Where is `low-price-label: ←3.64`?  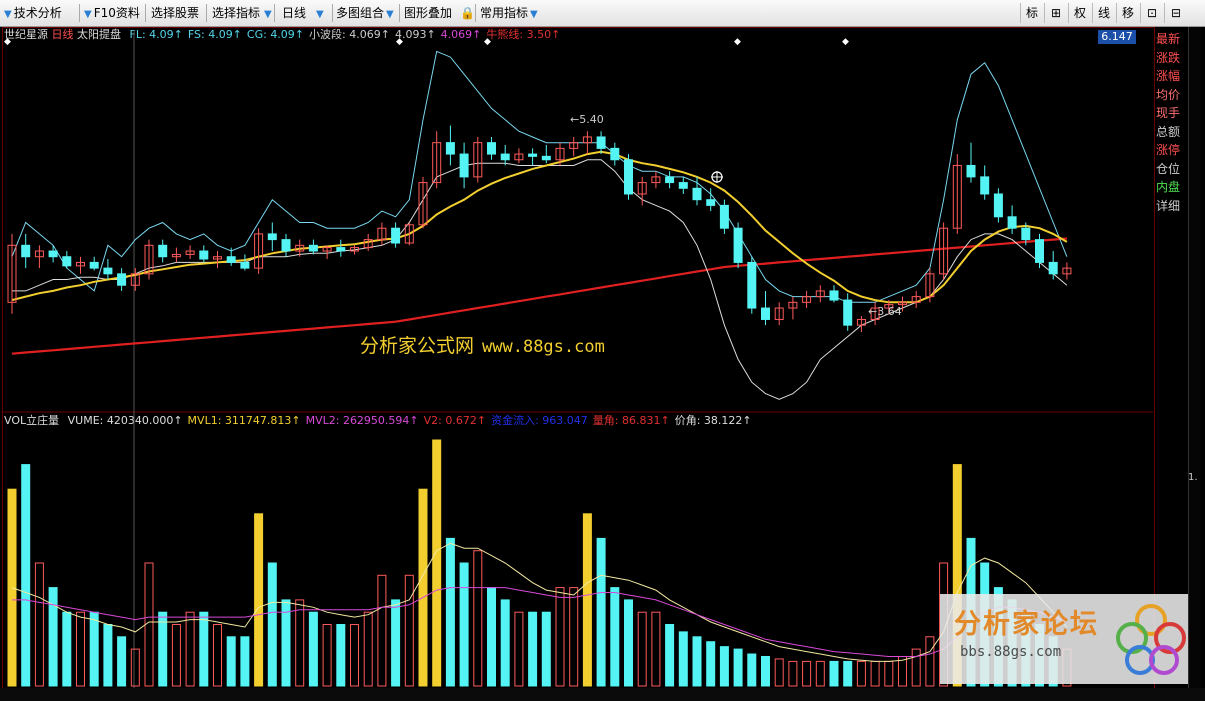
low-price-label: ←3.64 is located at coordinates (885, 311).